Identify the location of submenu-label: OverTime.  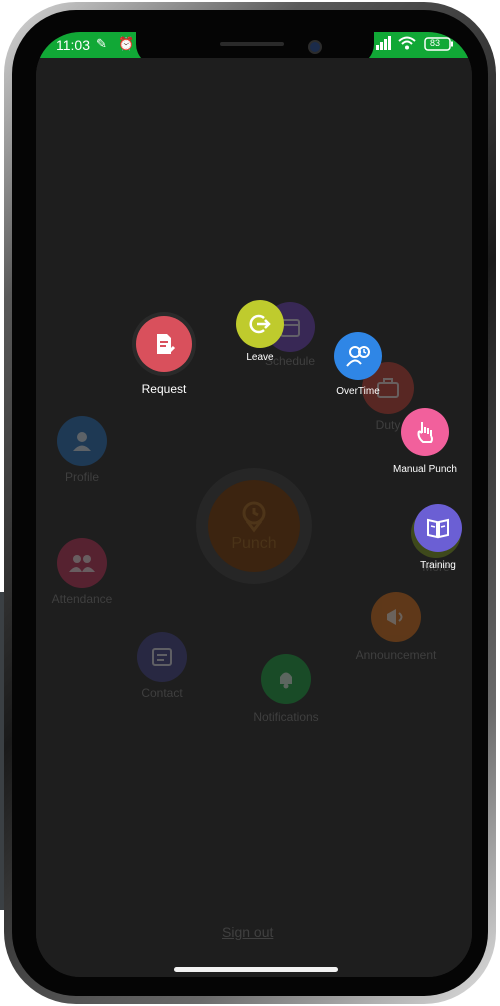
(358, 391).